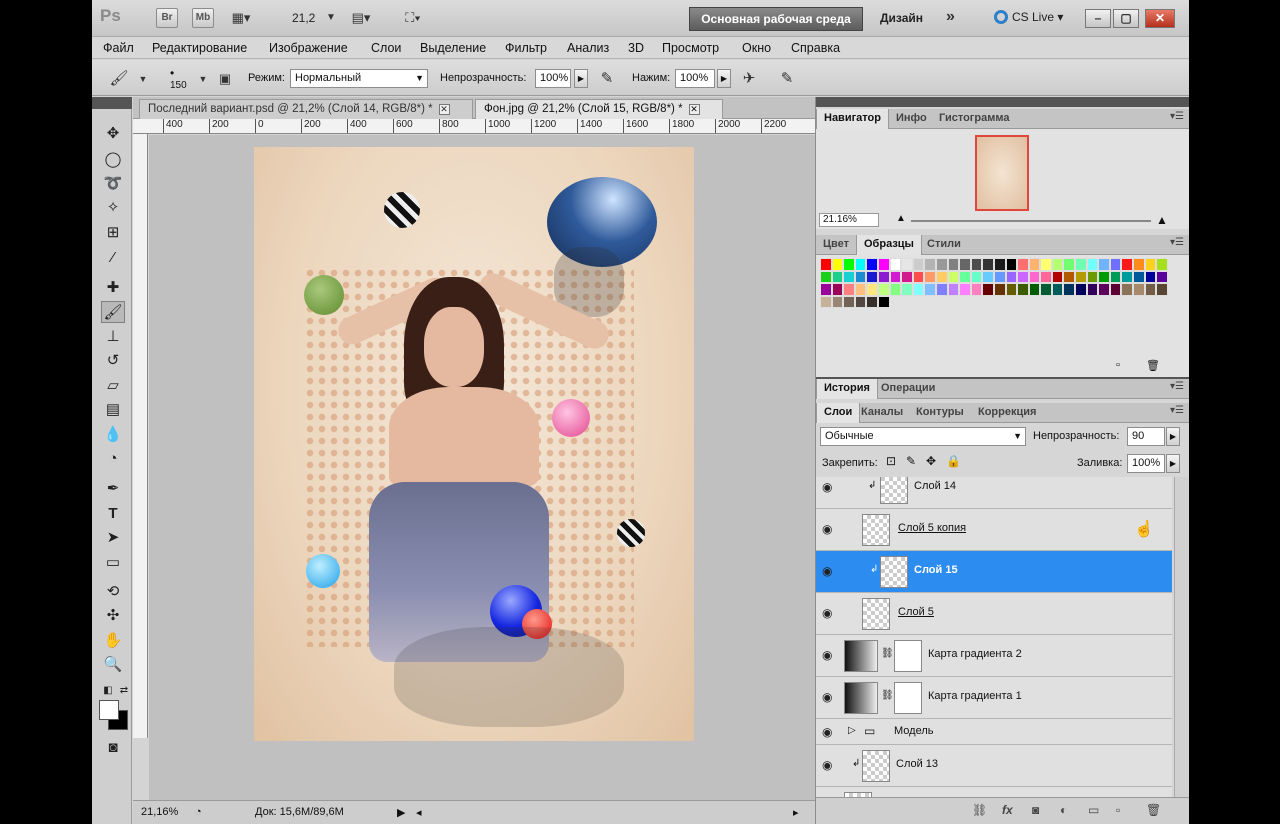 The image size is (1280, 824). What do you see at coordinates (386, 48) in the screenshot?
I see `menu-layer: Слои` at bounding box center [386, 48].